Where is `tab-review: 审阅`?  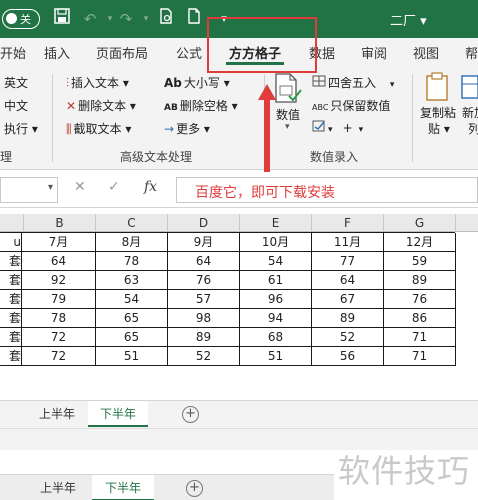
tab-review: 审阅 is located at coordinates (374, 52).